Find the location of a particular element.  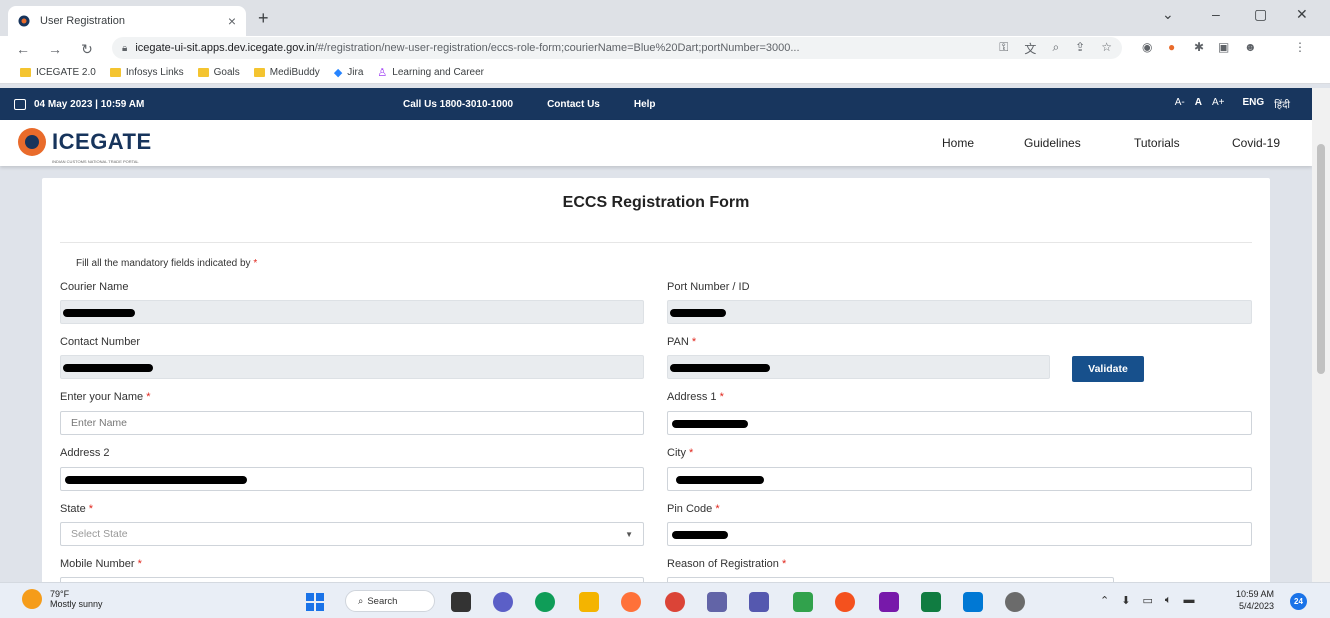

contact-number-label: Contact Number is located at coordinates (100, 342).